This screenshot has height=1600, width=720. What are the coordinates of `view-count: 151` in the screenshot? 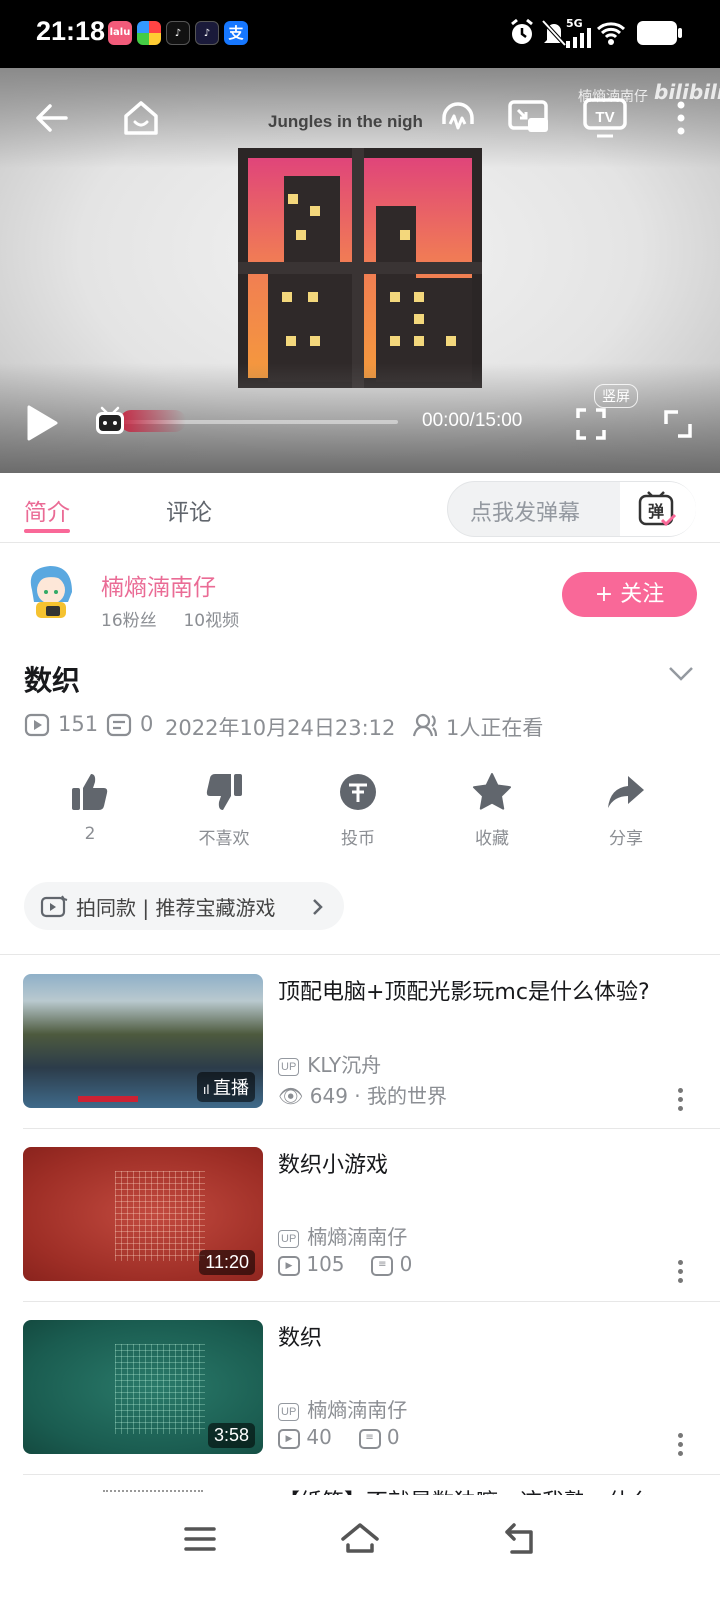 It's located at (78, 724).